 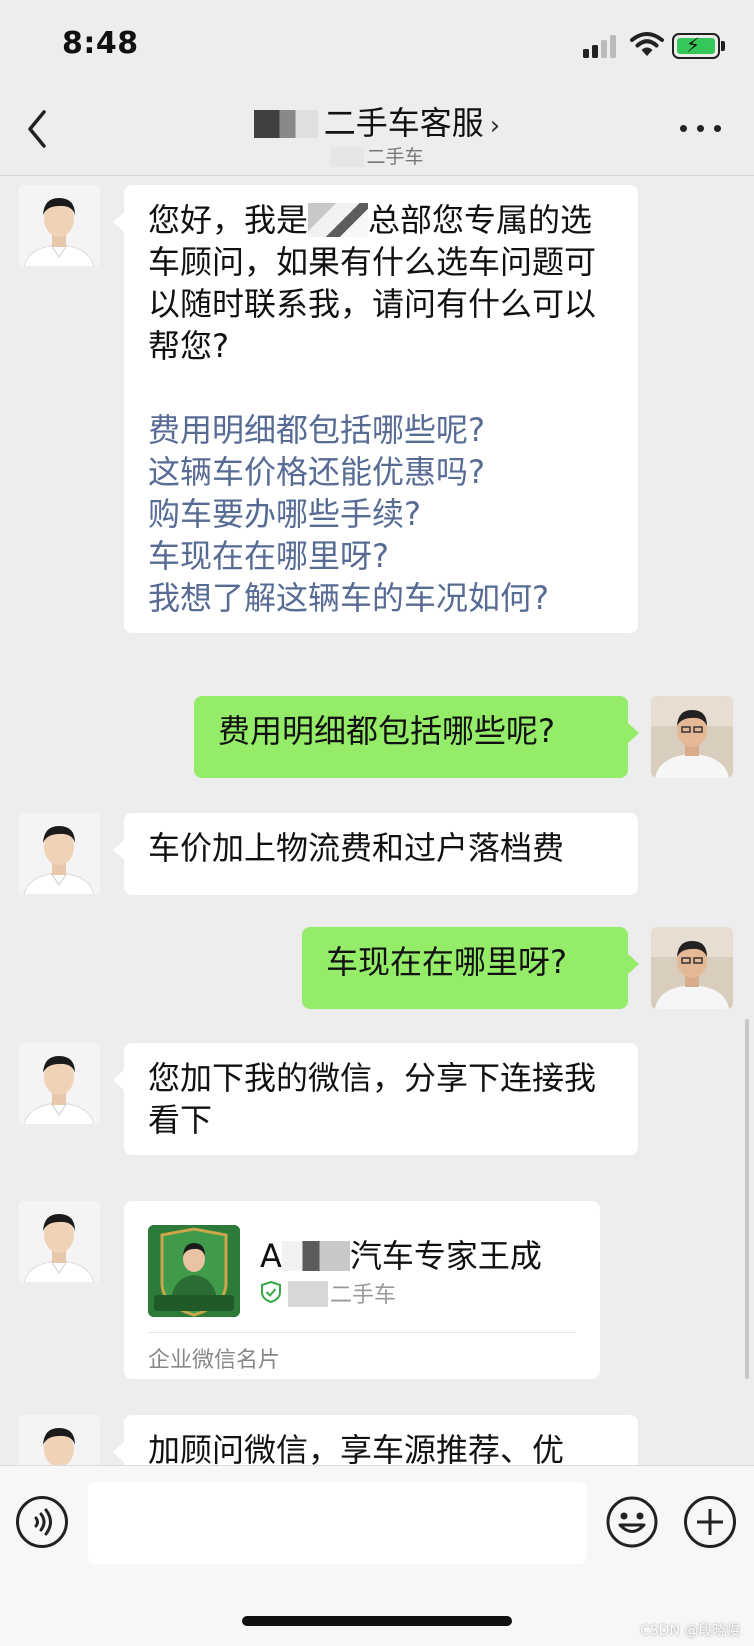 What do you see at coordinates (271, 1292) in the screenshot?
I see `verified-shield-icon` at bounding box center [271, 1292].